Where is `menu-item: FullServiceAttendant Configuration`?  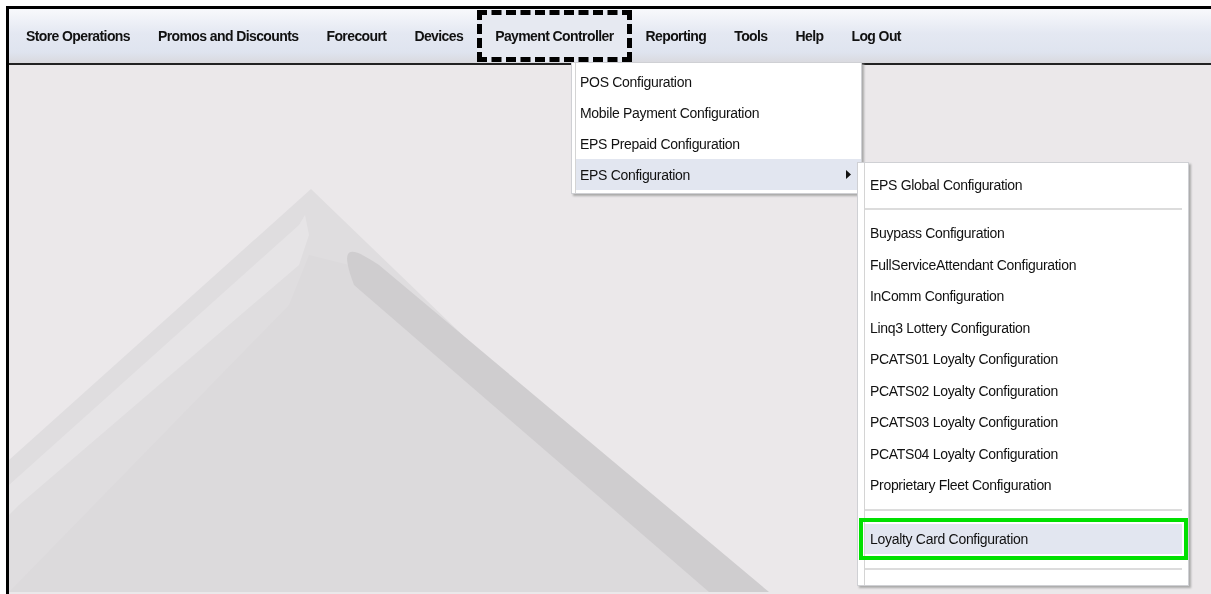
menu-item: FullServiceAttendant Configuration is located at coordinates (1024, 265).